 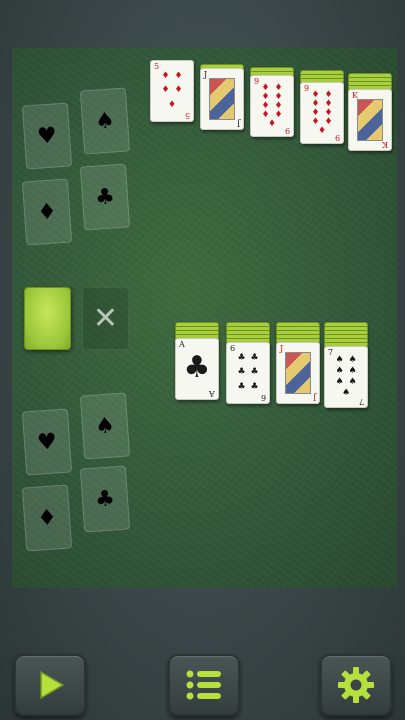 I want to click on tableau-card-2: JJ, so click(x=298, y=373).